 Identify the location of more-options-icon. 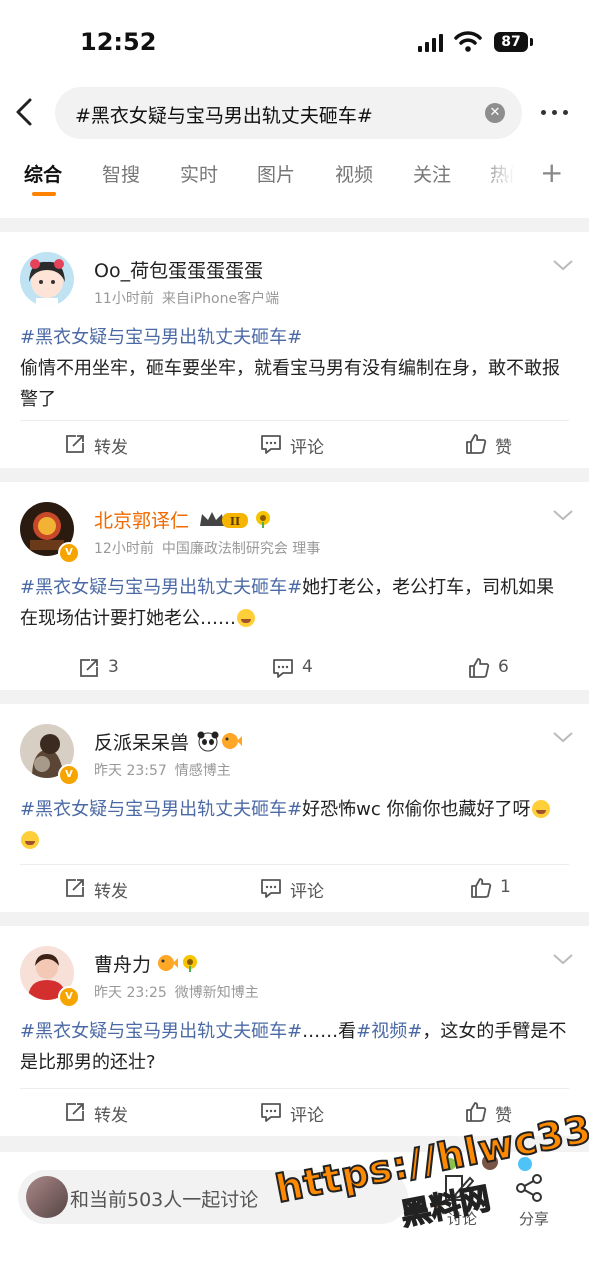
(555, 112).